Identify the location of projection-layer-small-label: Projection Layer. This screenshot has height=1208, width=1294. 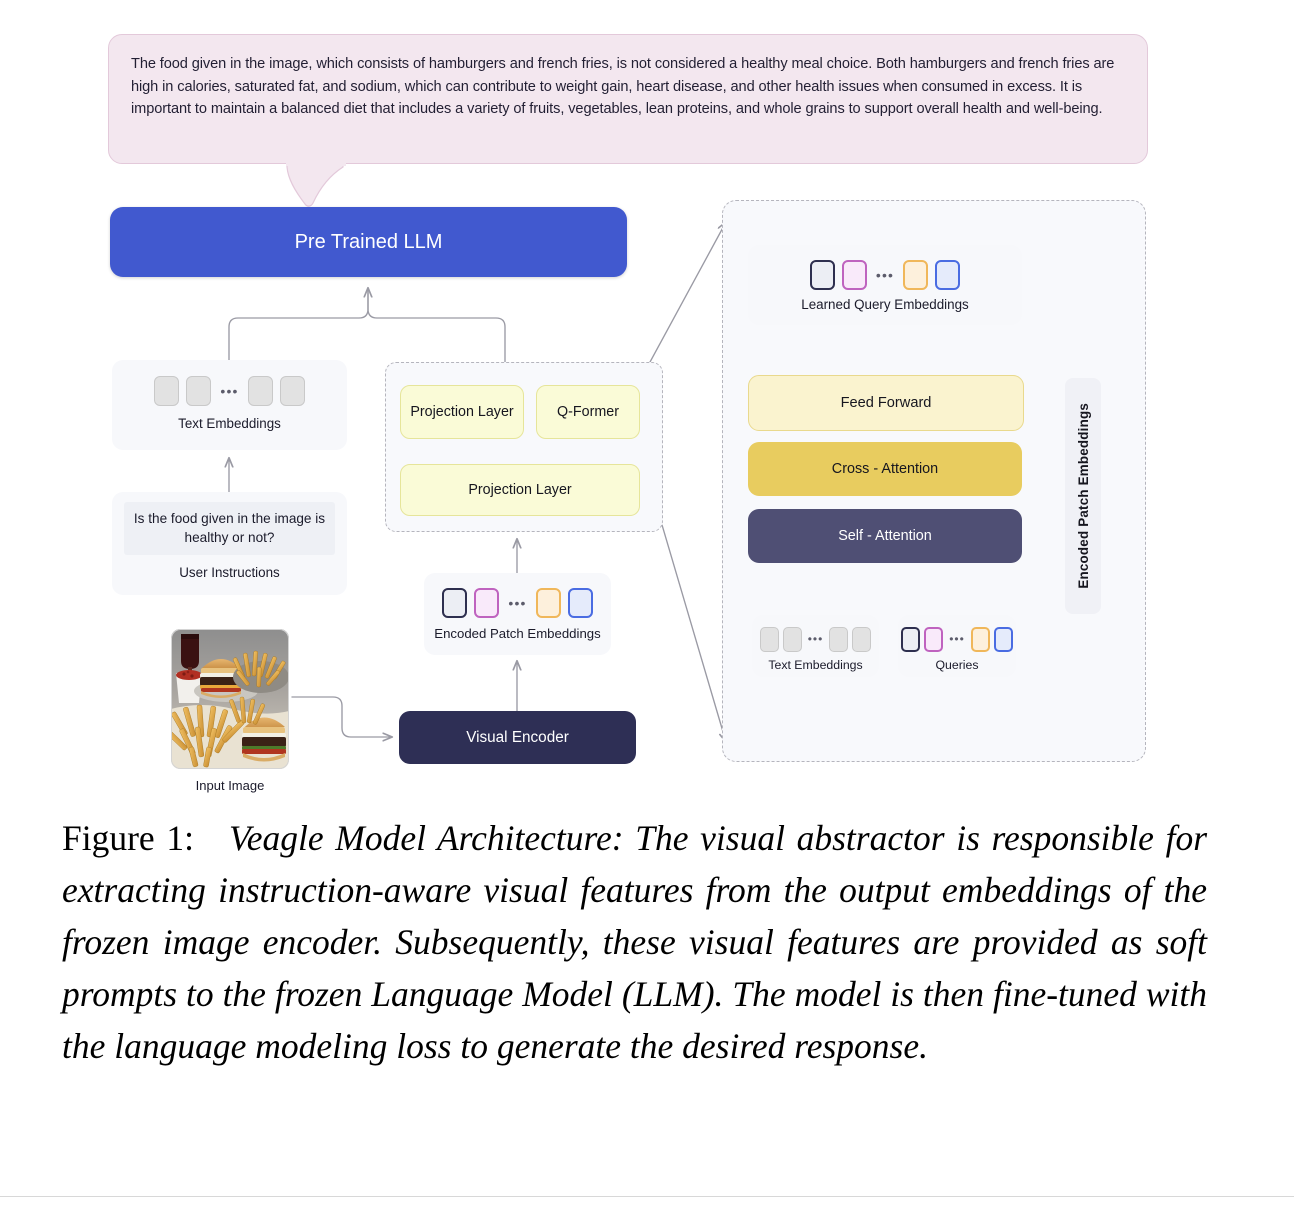
(462, 412).